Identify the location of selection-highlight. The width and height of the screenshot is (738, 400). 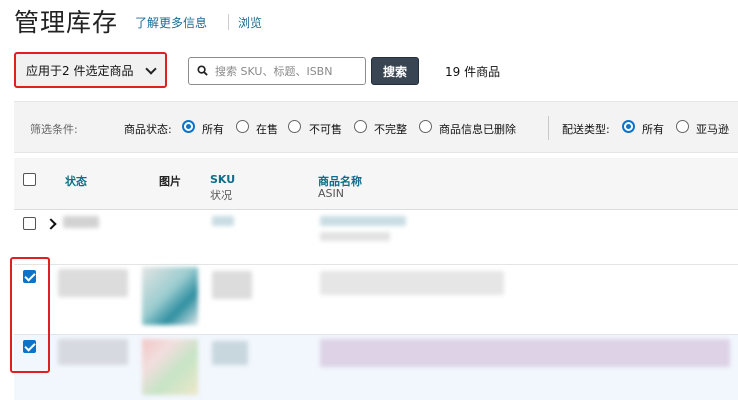
(30, 315).